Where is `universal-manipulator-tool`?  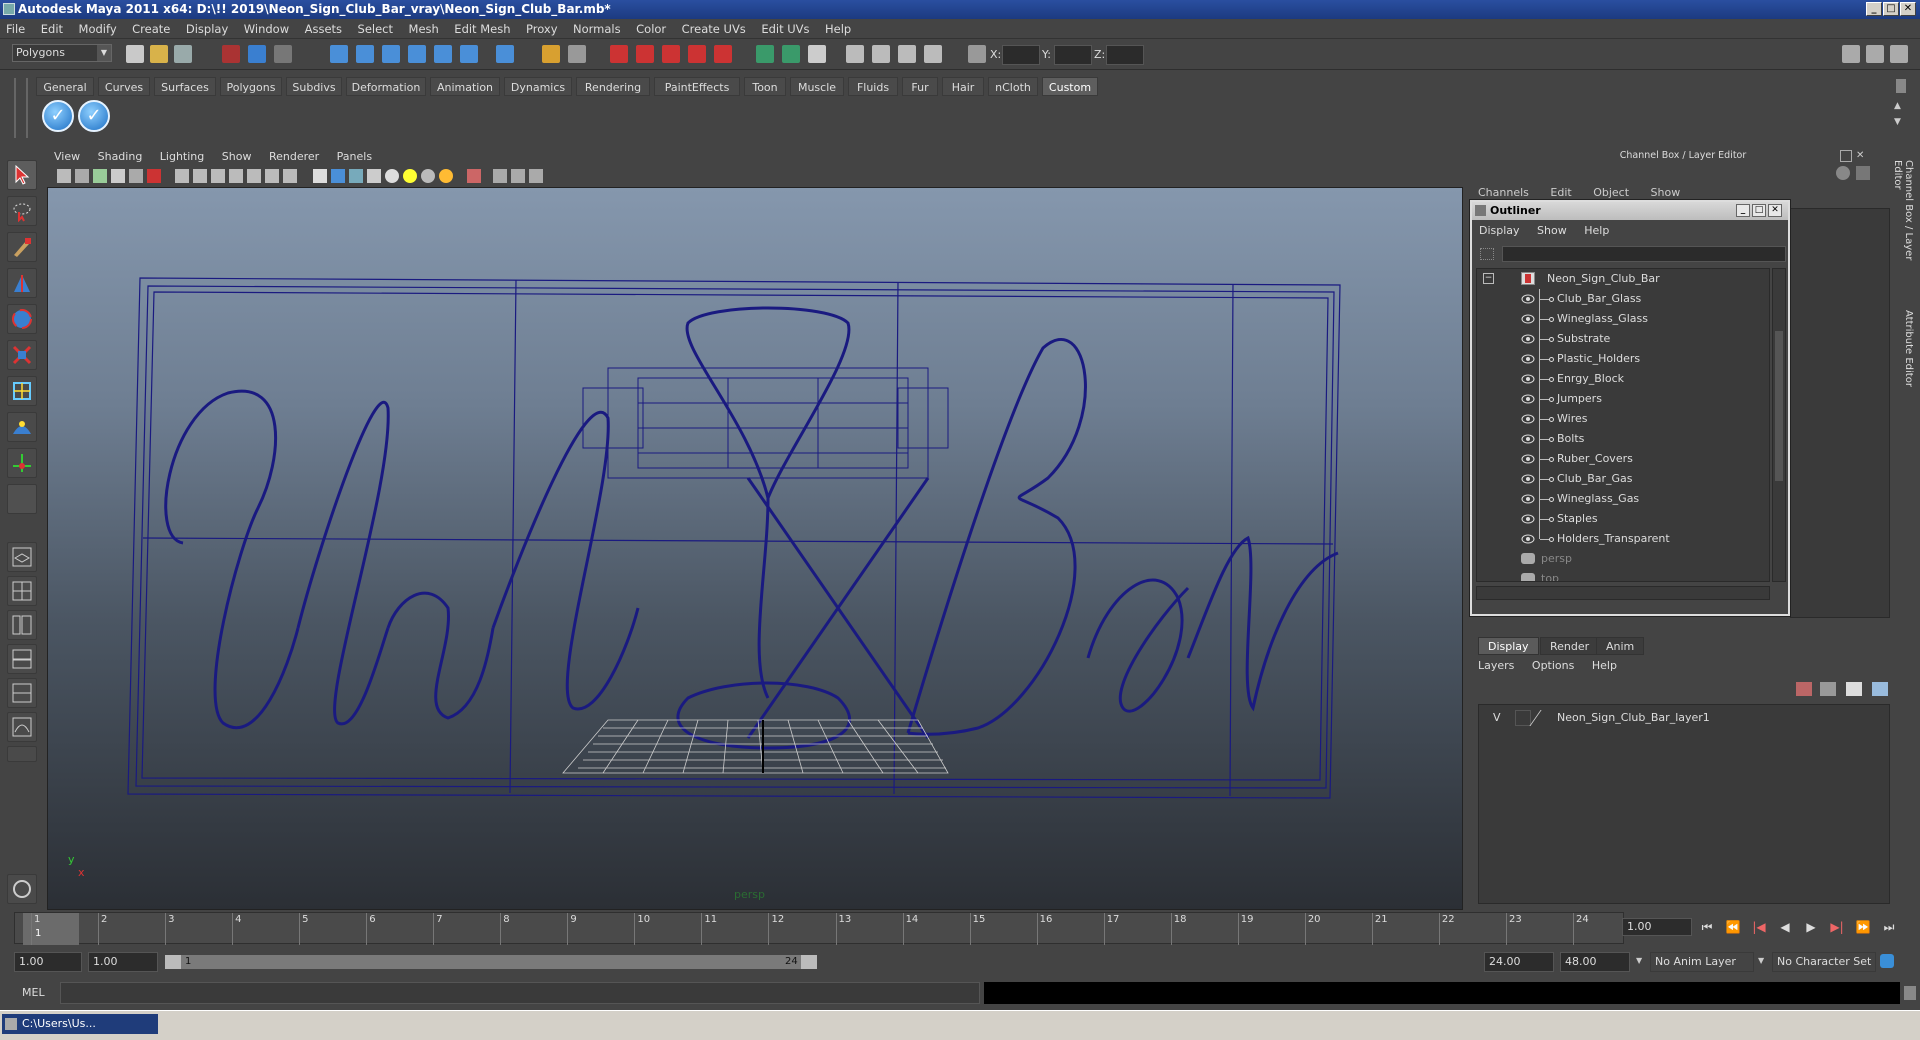
universal-manipulator-tool is located at coordinates (22, 391).